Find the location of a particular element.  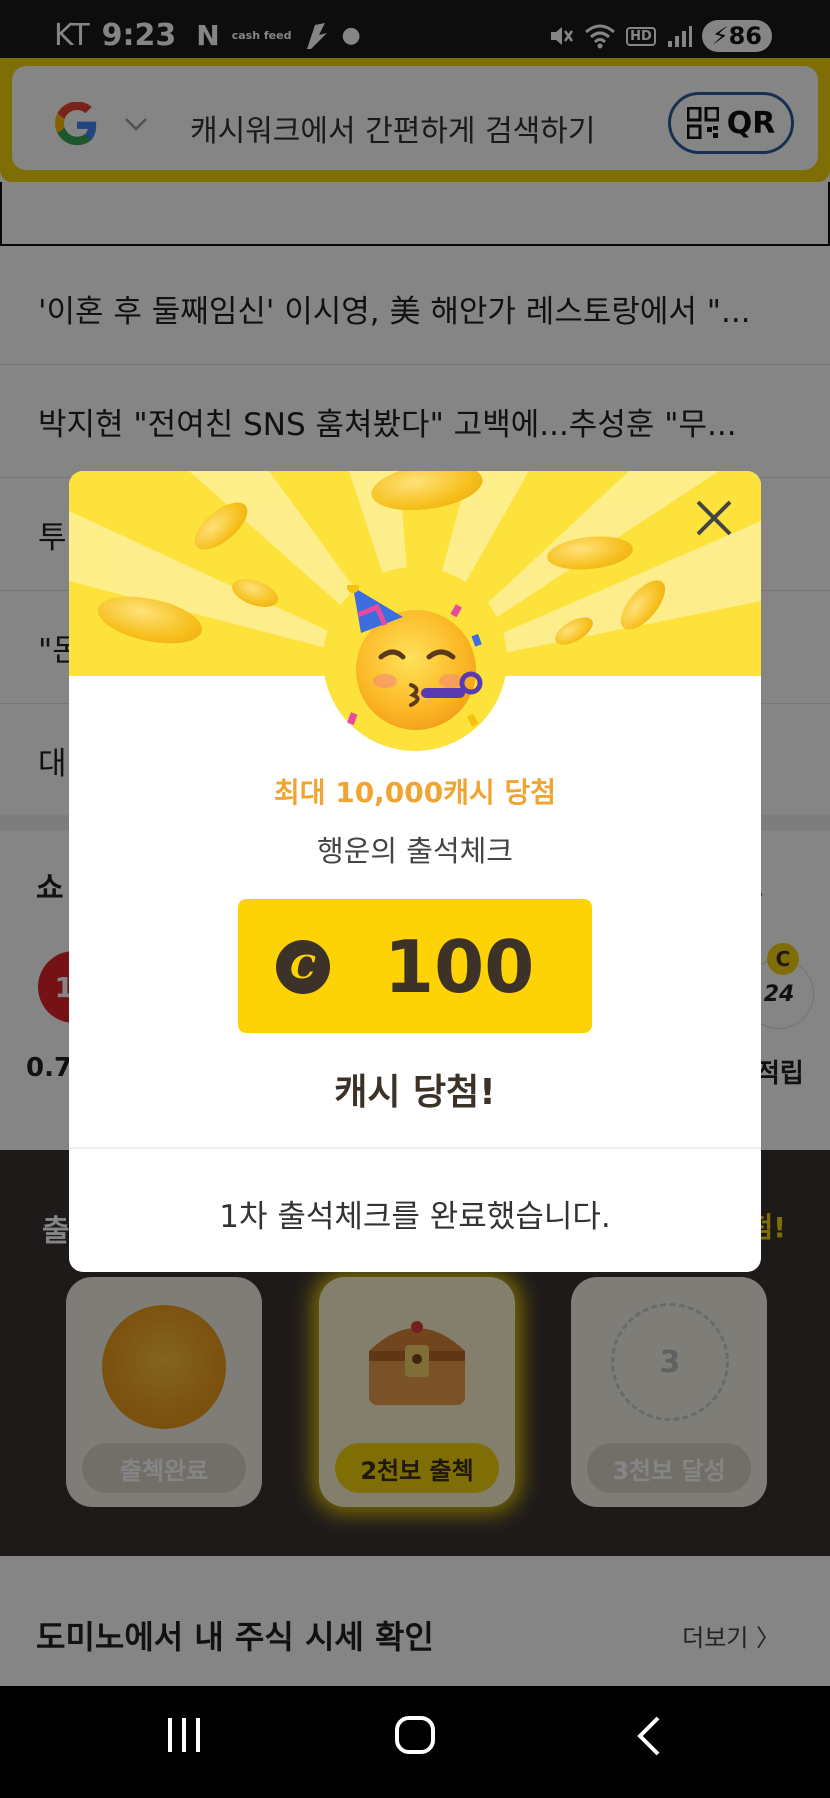

cash-coin-icon: C is located at coordinates (303, 967).